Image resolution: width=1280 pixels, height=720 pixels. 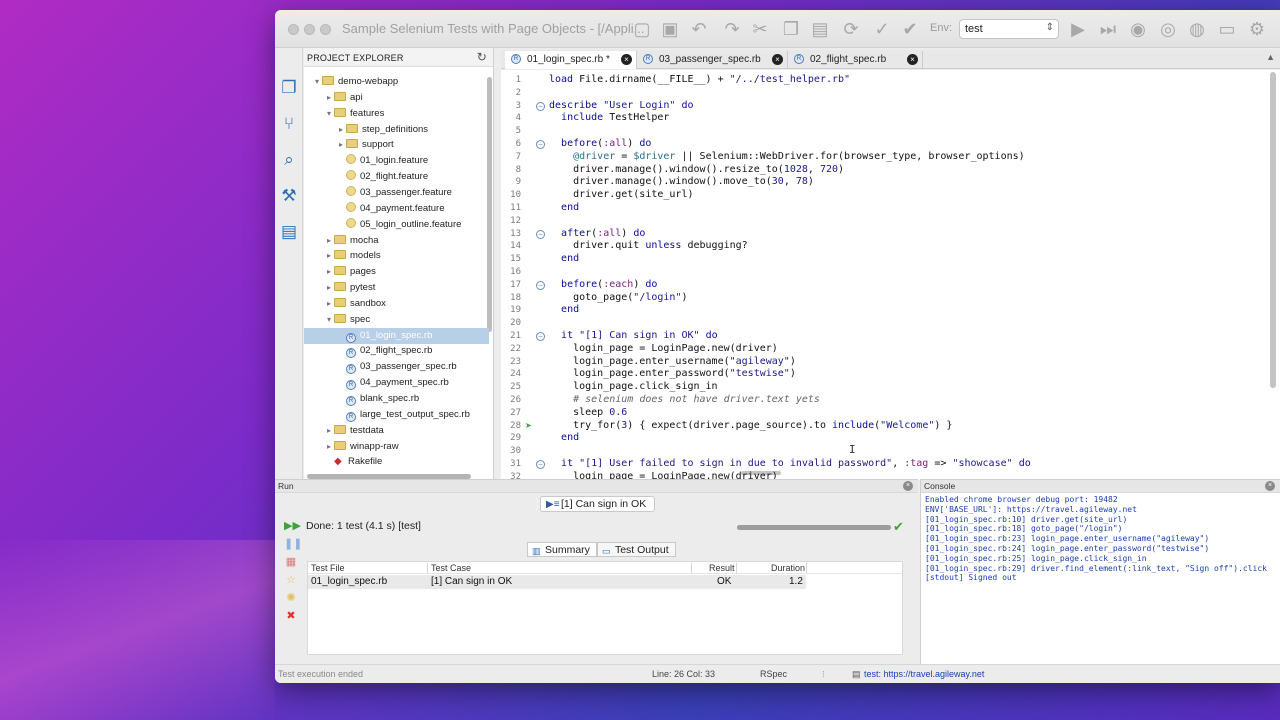 I want to click on tree-folder: ▸ pages, so click(x=396, y=272).